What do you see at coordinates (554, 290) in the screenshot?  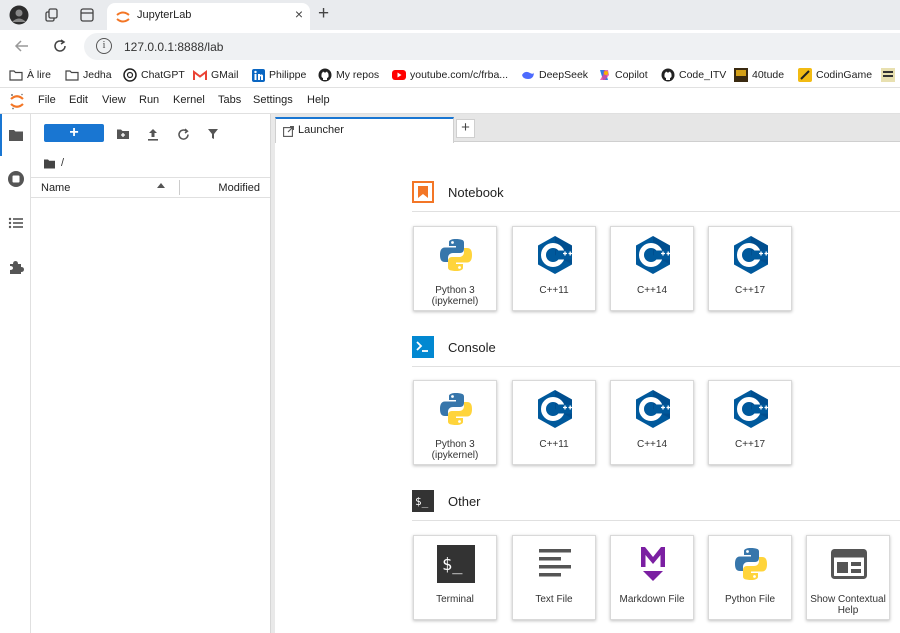 I see `card-label: C++11` at bounding box center [554, 290].